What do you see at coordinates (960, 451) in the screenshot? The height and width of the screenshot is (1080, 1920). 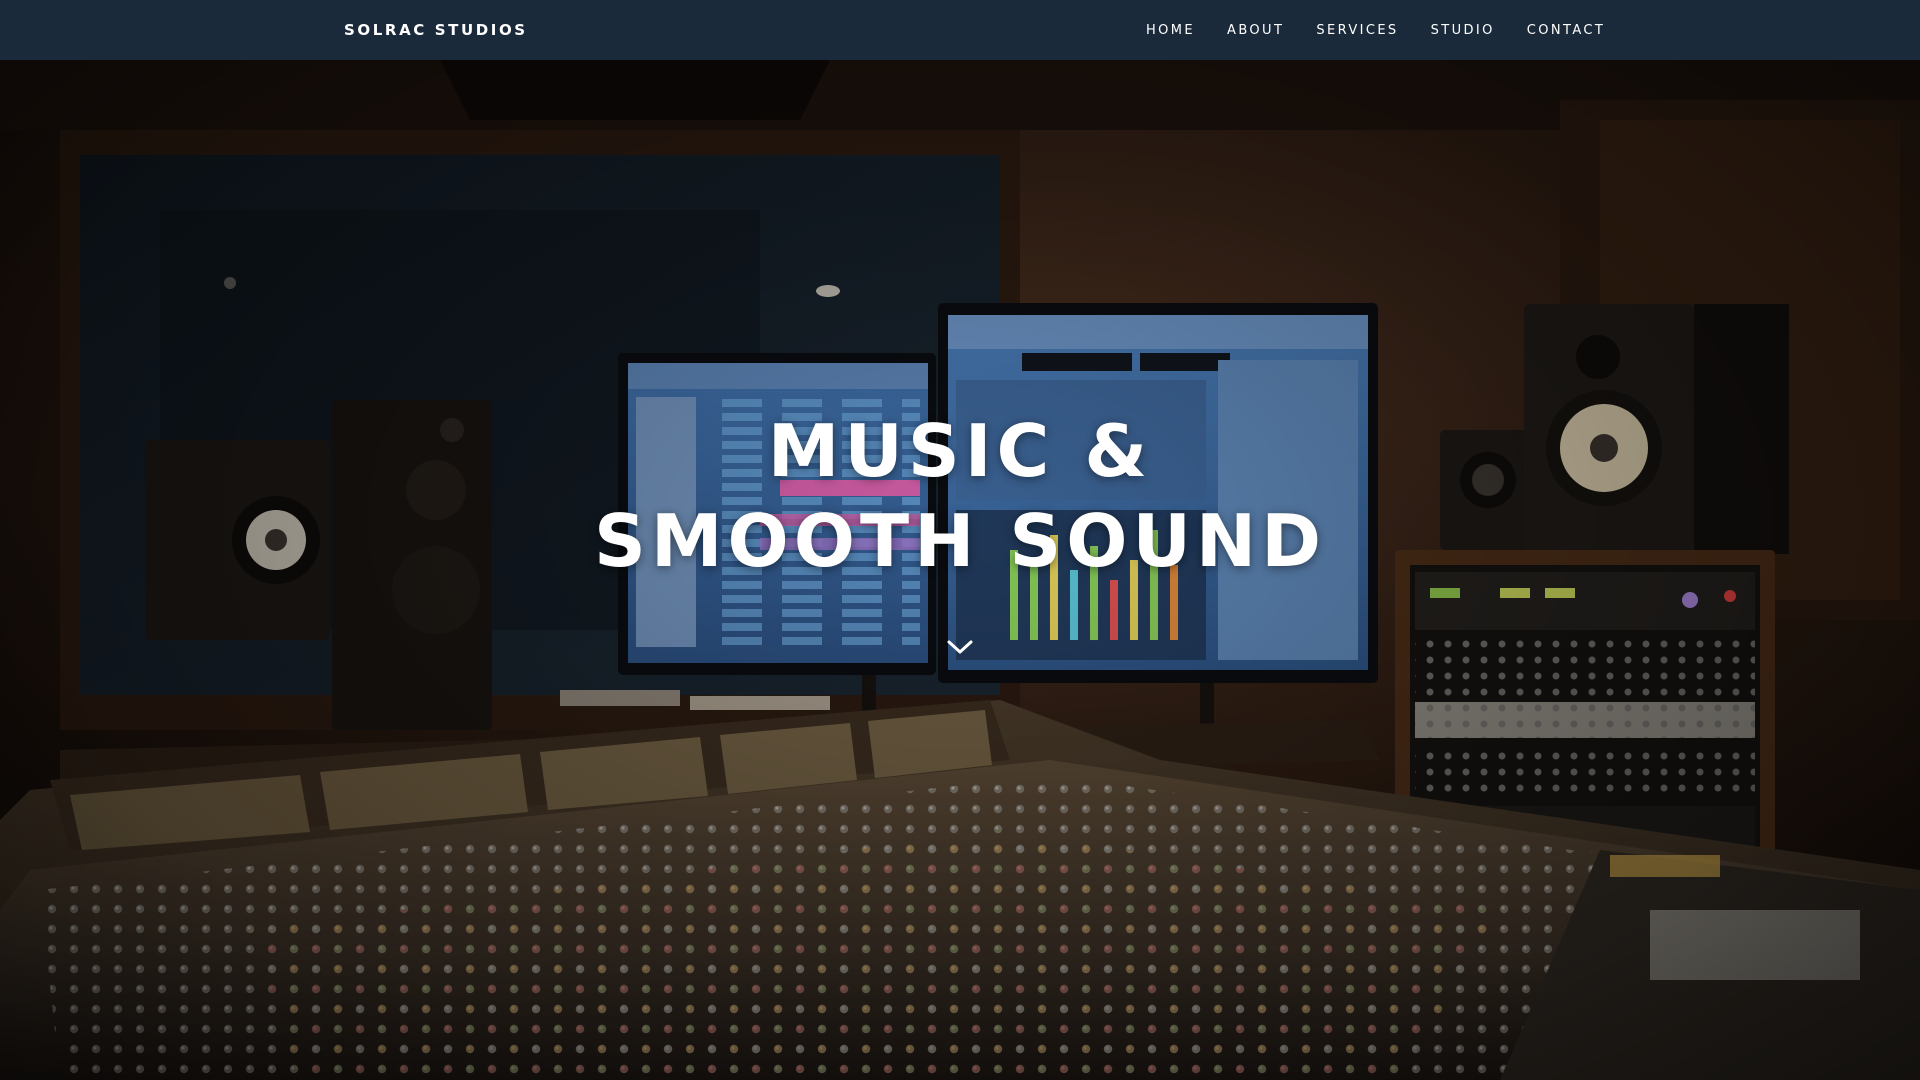 I see `hero-title-line-1: MUSIC &` at bounding box center [960, 451].